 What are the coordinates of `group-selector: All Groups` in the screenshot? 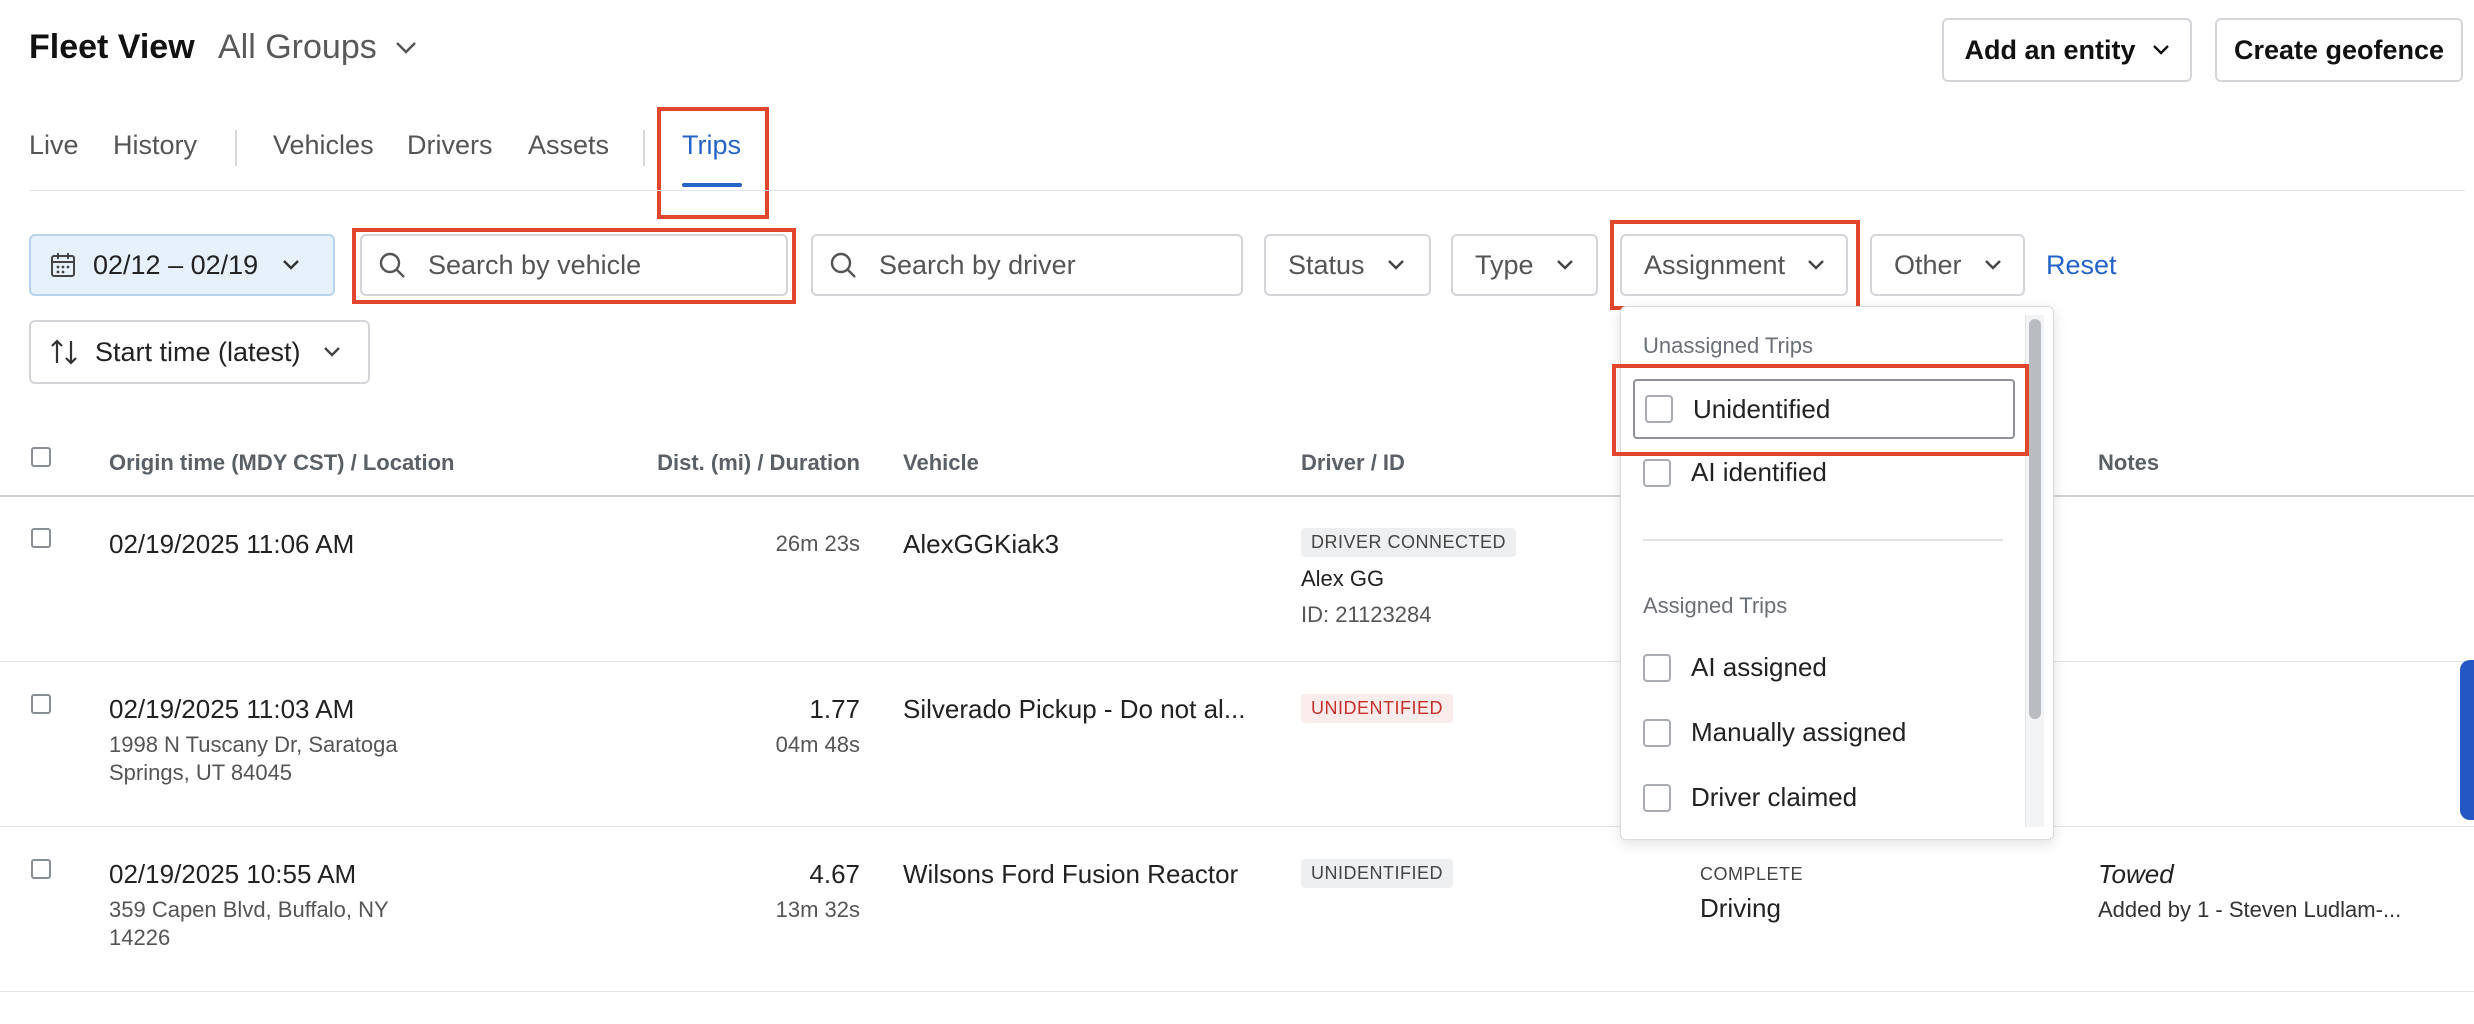 It's located at (317, 47).